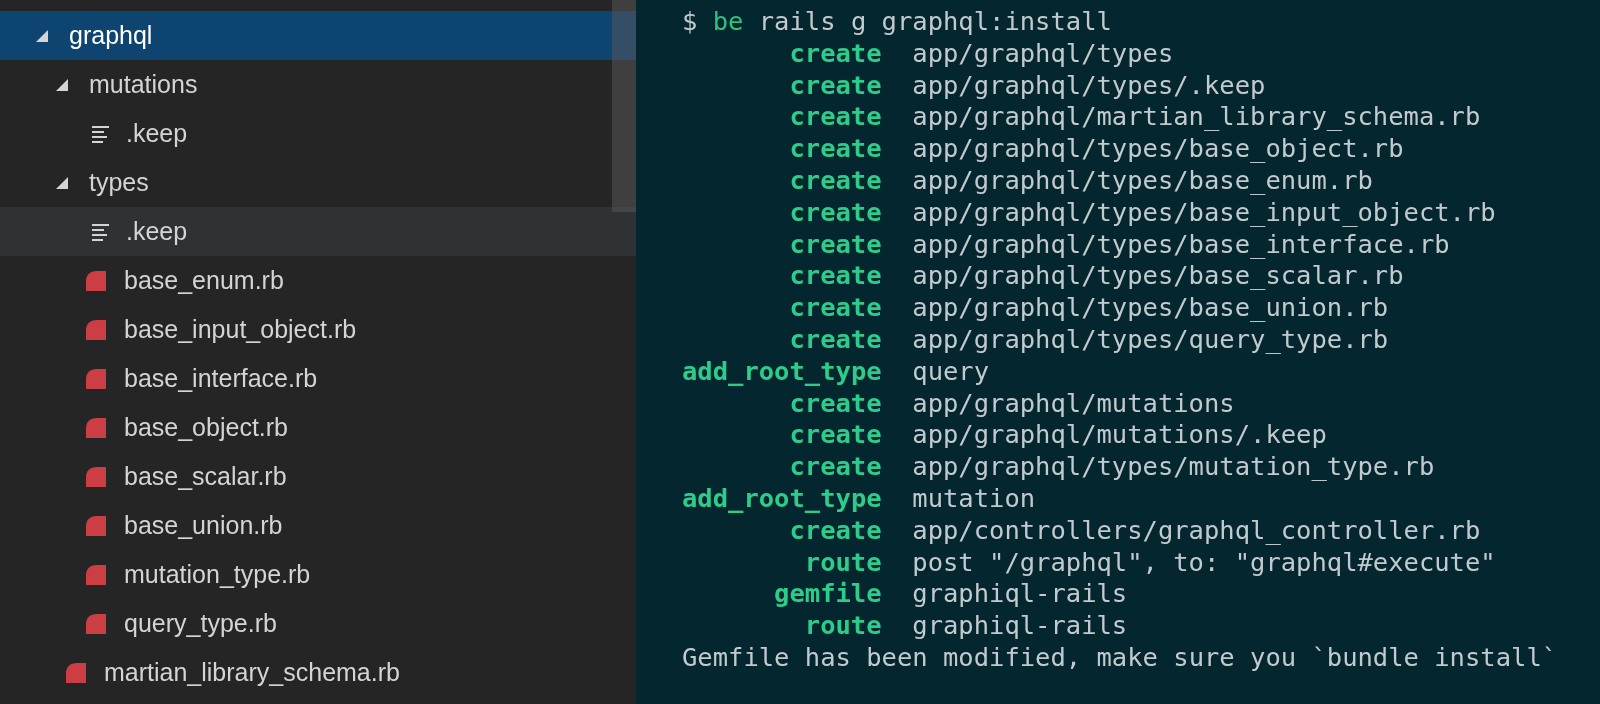 The width and height of the screenshot is (1600, 704). I want to click on file-item: base_interface.rb, so click(318, 378).